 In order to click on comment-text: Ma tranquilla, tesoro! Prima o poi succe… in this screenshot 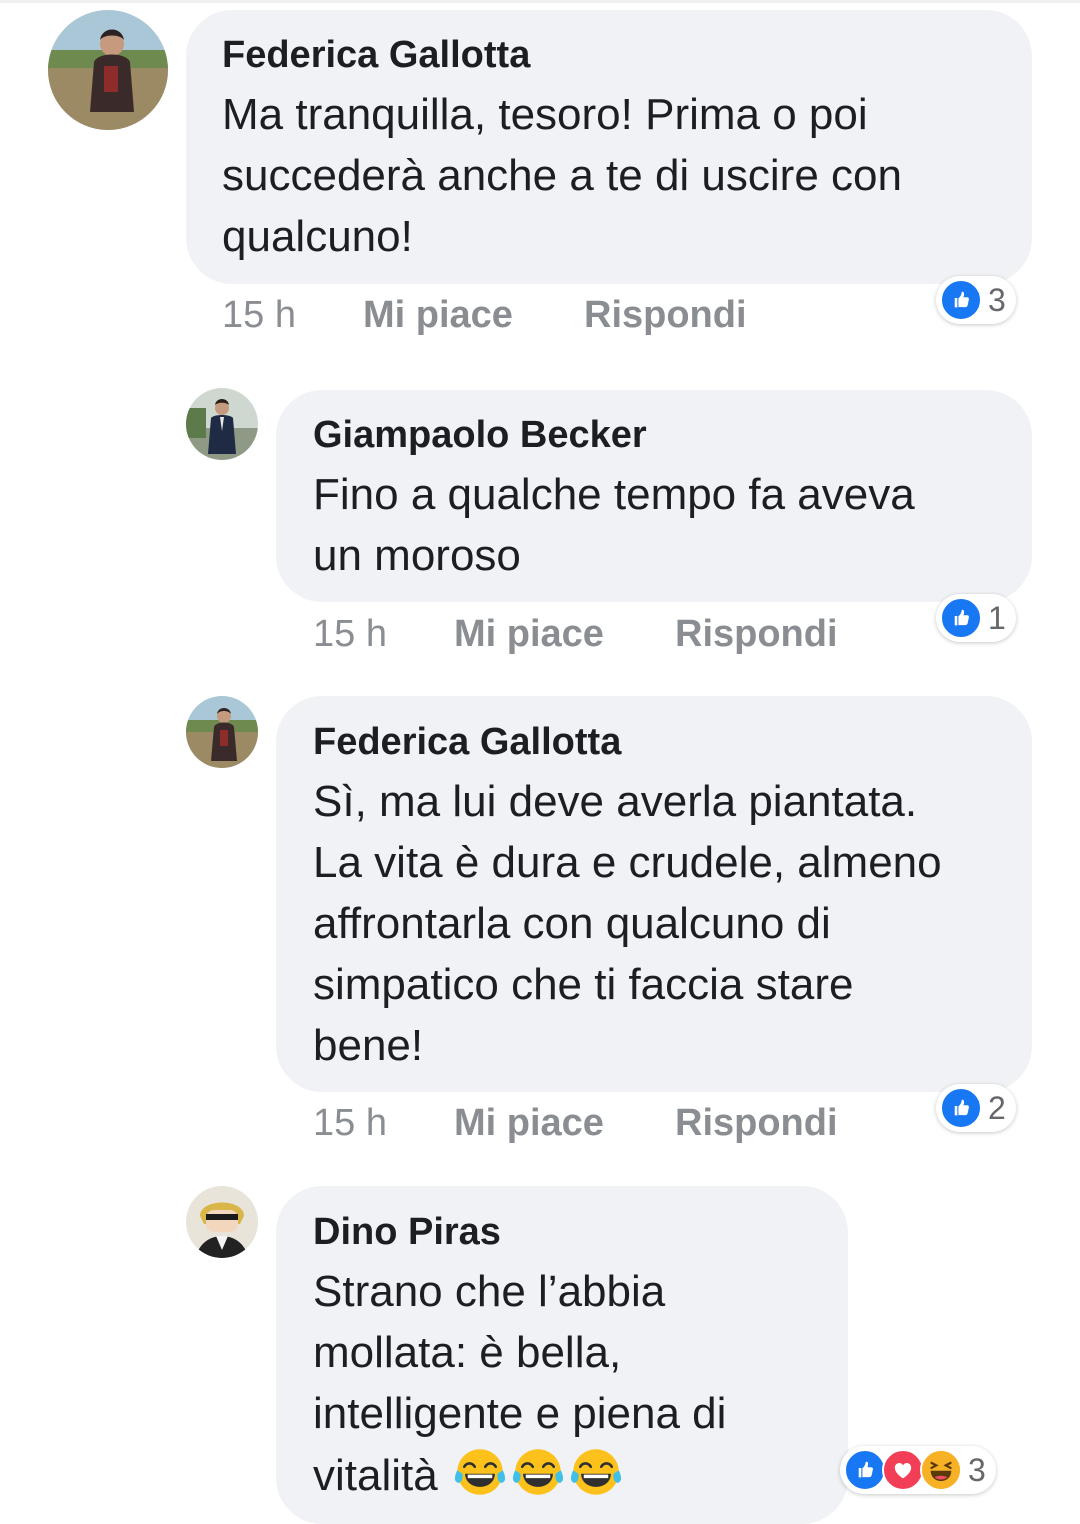, I will do `click(562, 175)`.